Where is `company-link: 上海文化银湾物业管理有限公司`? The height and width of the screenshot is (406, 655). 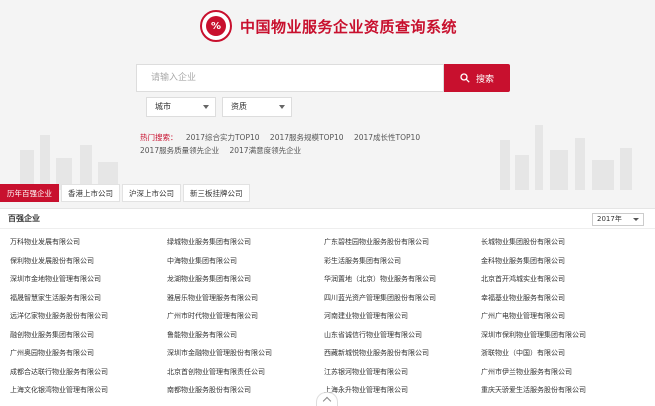 company-link: 上海文化银湾物业管理有限公司 is located at coordinates (88, 390).